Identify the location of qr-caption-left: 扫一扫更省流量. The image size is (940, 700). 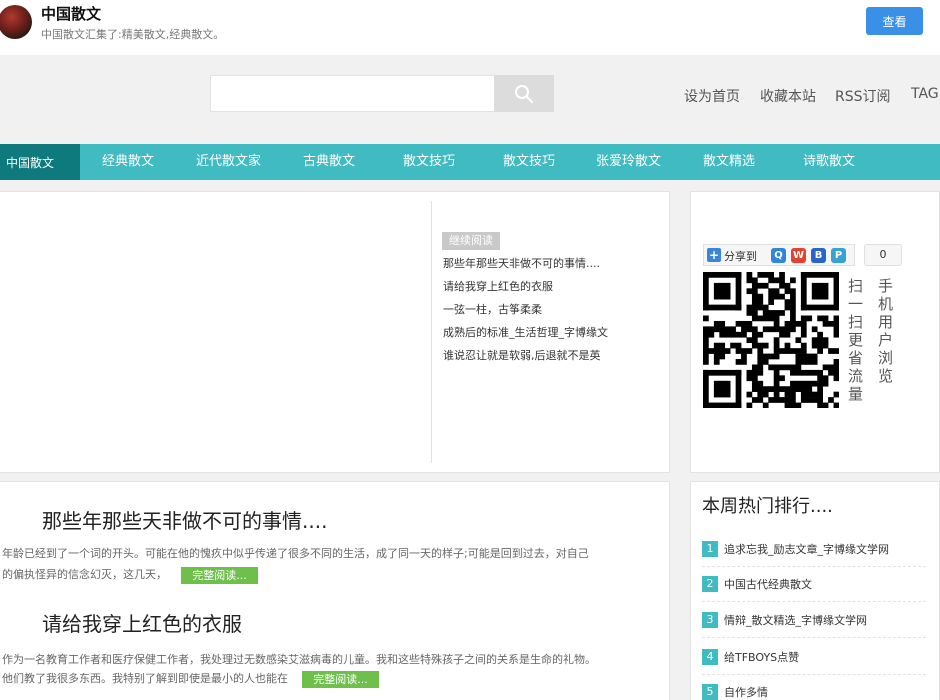
(856, 340).